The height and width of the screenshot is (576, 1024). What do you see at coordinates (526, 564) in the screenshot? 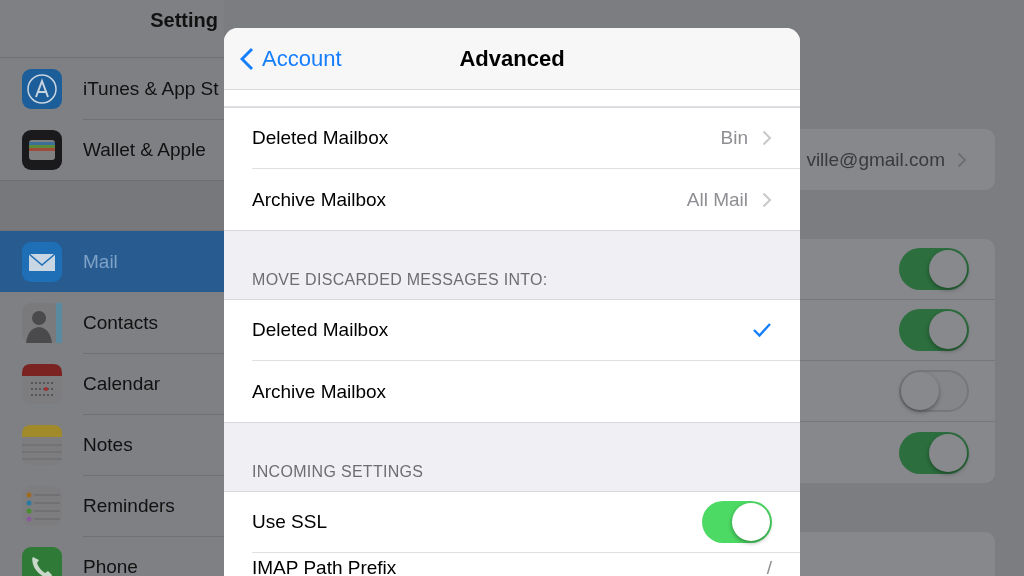
I see `settings-row: IMAP Path Prefix /` at bounding box center [526, 564].